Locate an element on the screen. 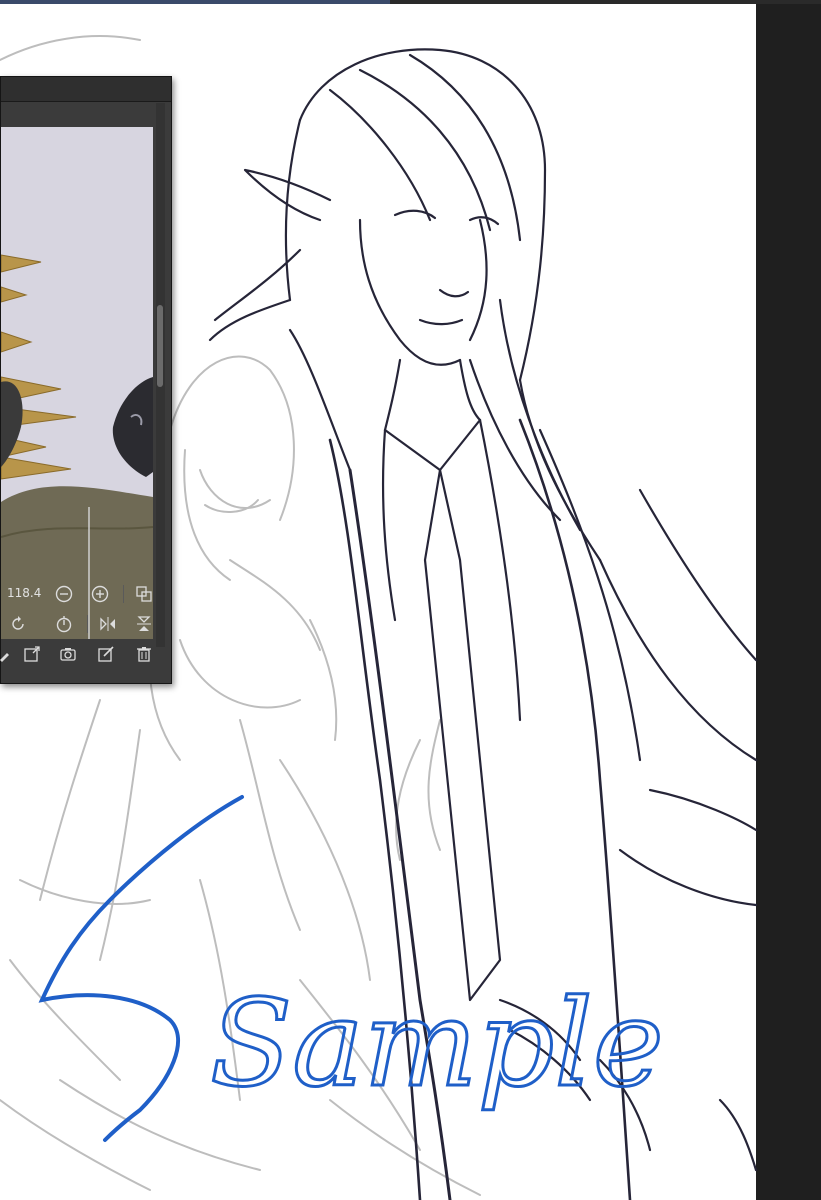 This screenshot has width=821, height=1200. flip-vertical-icon is located at coordinates (144, 623).